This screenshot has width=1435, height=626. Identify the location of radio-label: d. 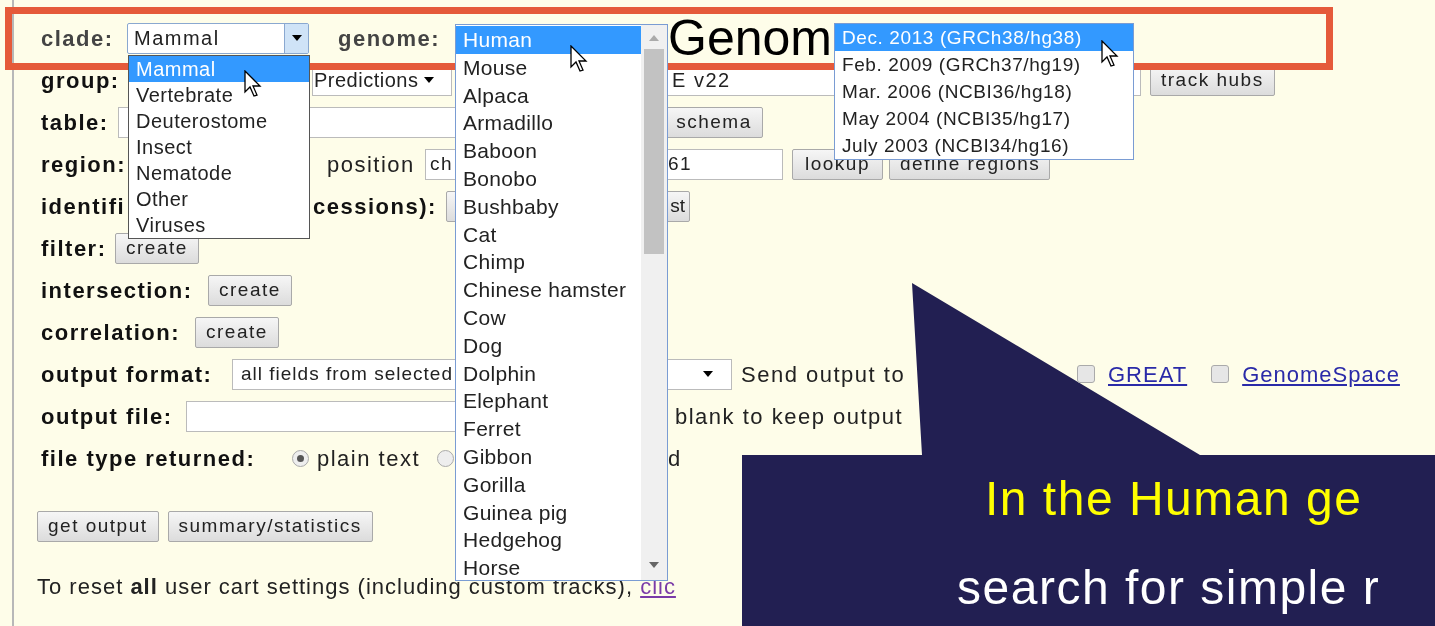
(675, 458).